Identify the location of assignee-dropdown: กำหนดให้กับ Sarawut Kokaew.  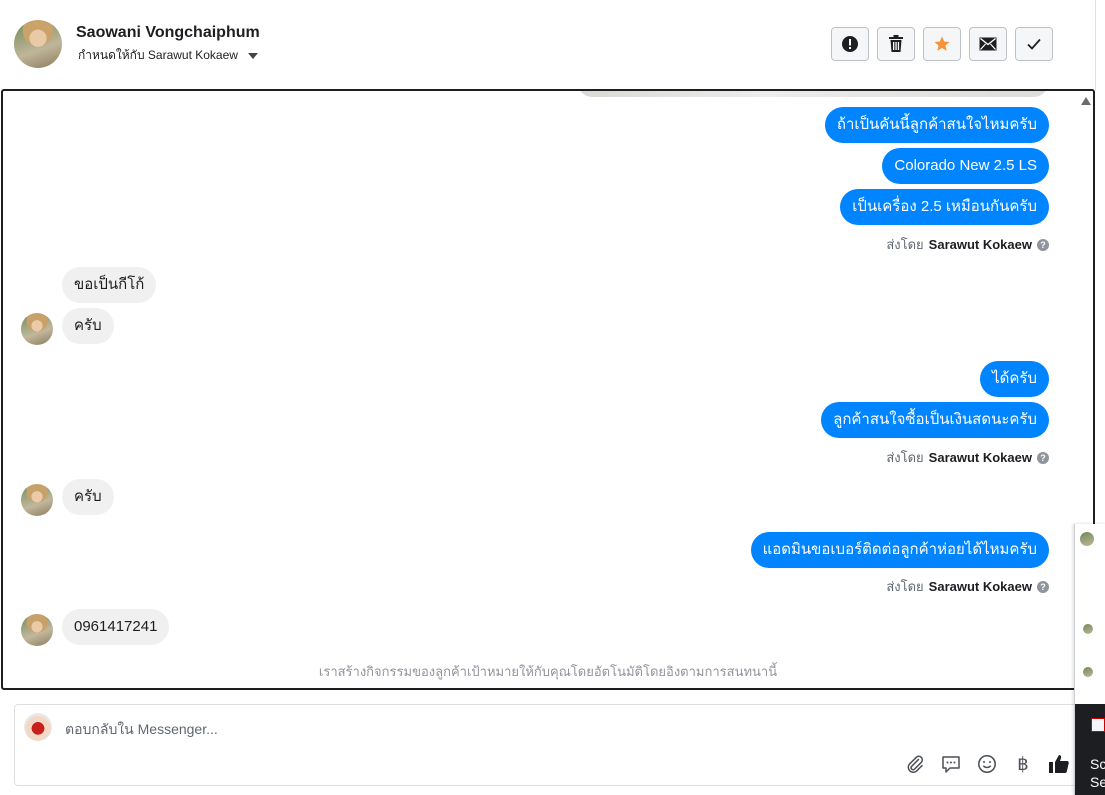
(168, 55).